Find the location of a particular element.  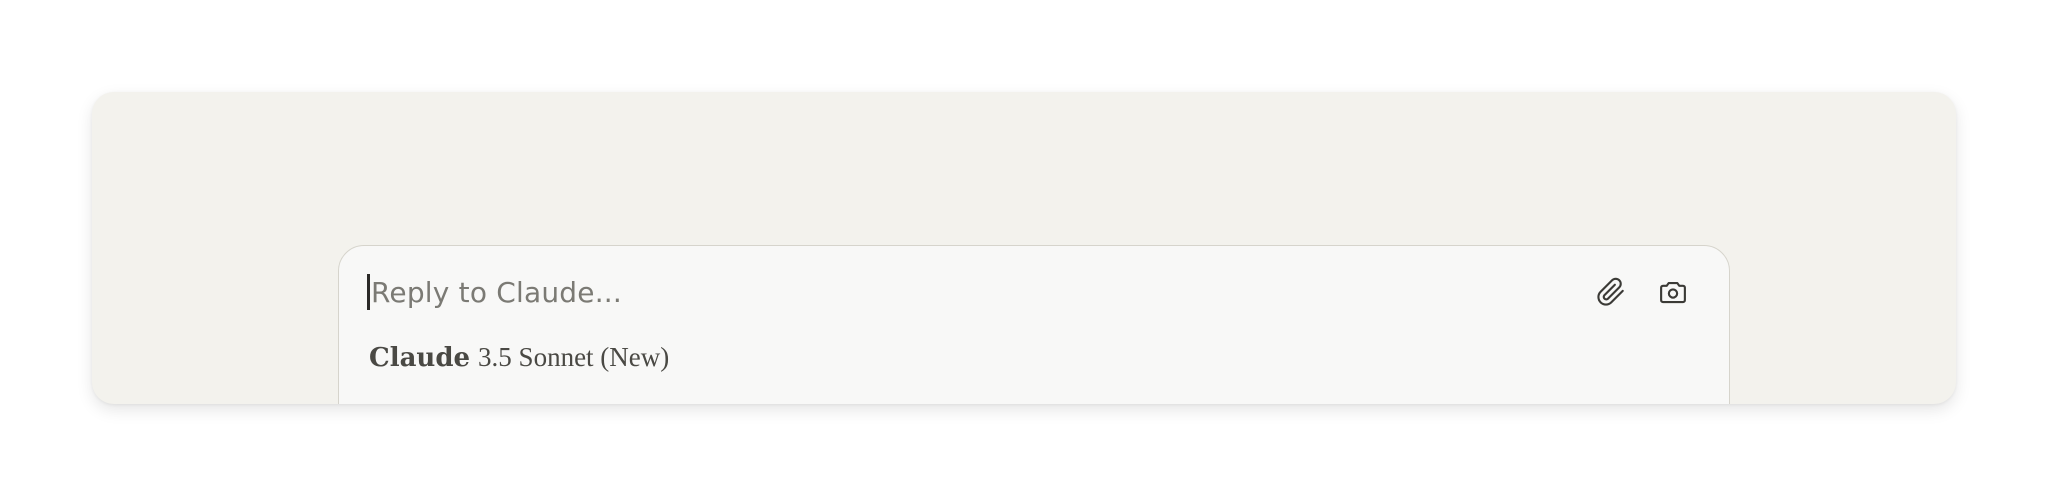

screenshot-button is located at coordinates (1673, 292).